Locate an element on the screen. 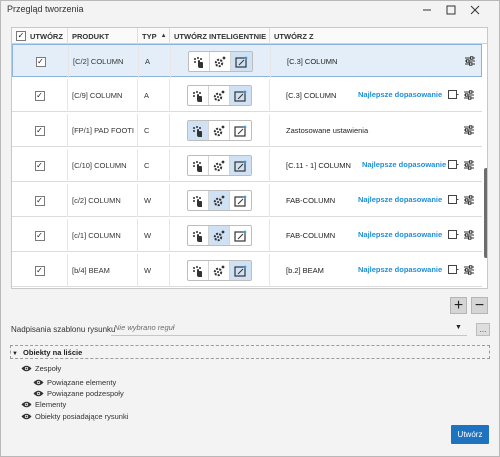 The image size is (500, 457). maximize-button is located at coordinates (451, 9).